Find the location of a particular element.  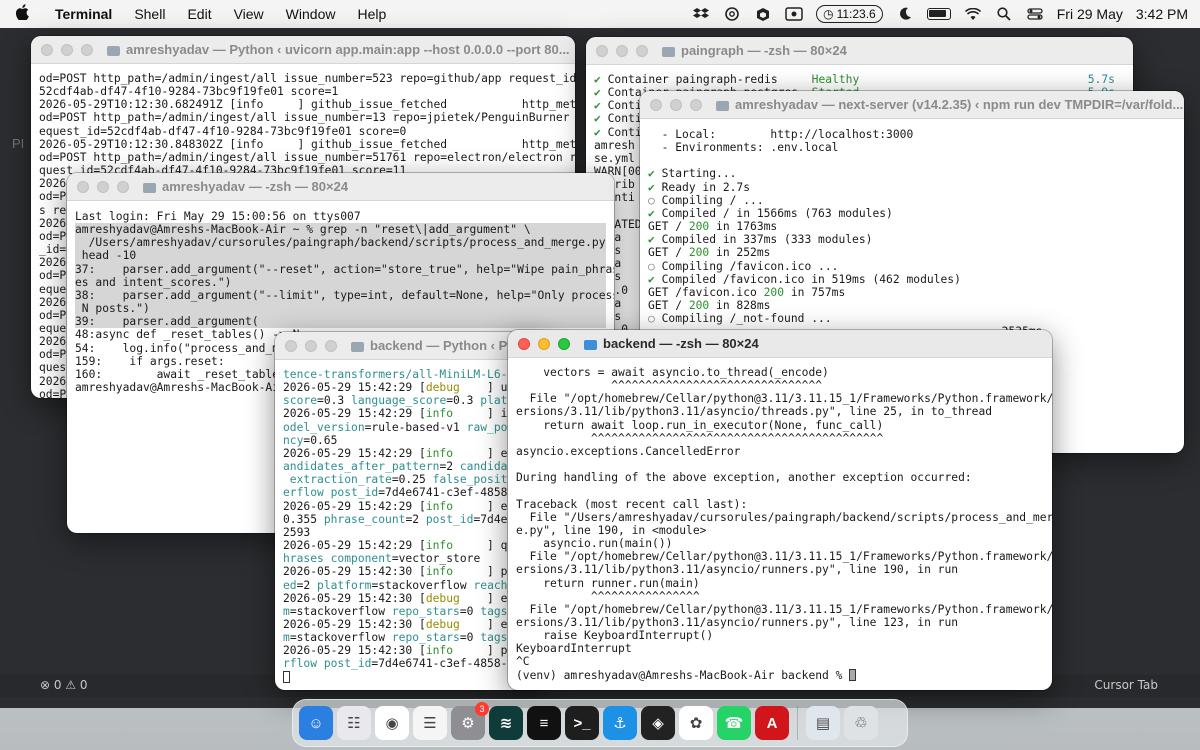

dropbox-icon is located at coordinates (701, 14).